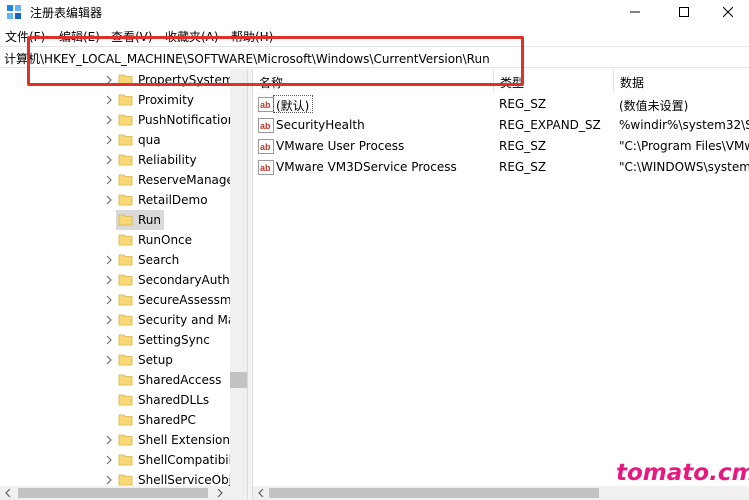 The height and width of the screenshot is (500, 749). I want to click on column-header-name: 名称, so click(373, 81).